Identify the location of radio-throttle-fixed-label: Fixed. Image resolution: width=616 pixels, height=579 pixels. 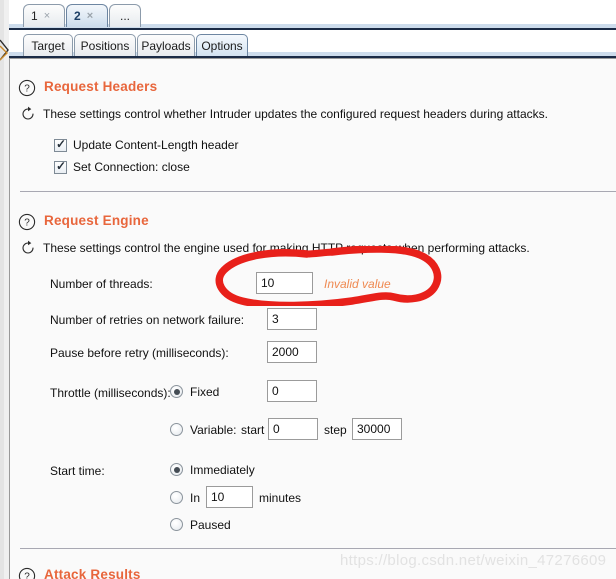
(205, 392).